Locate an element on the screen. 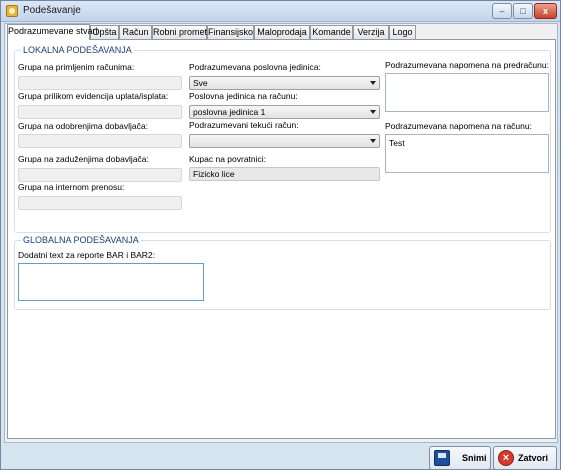  title-bar: Podešavanje – □ x is located at coordinates (280, 11).